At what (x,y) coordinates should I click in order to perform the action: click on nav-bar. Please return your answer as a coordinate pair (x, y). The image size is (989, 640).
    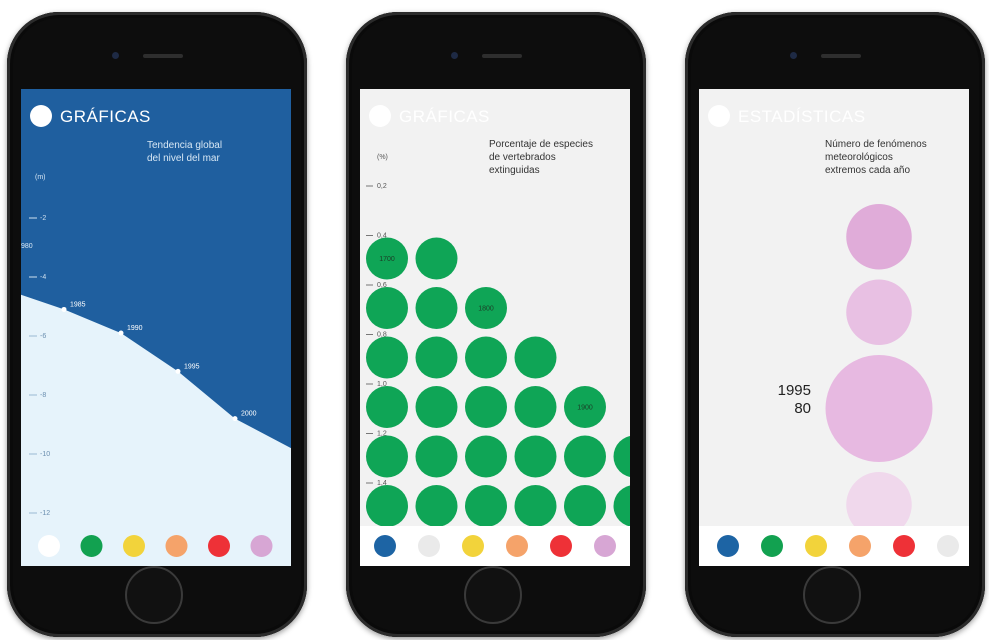
    Looking at the image, I should click on (834, 546).